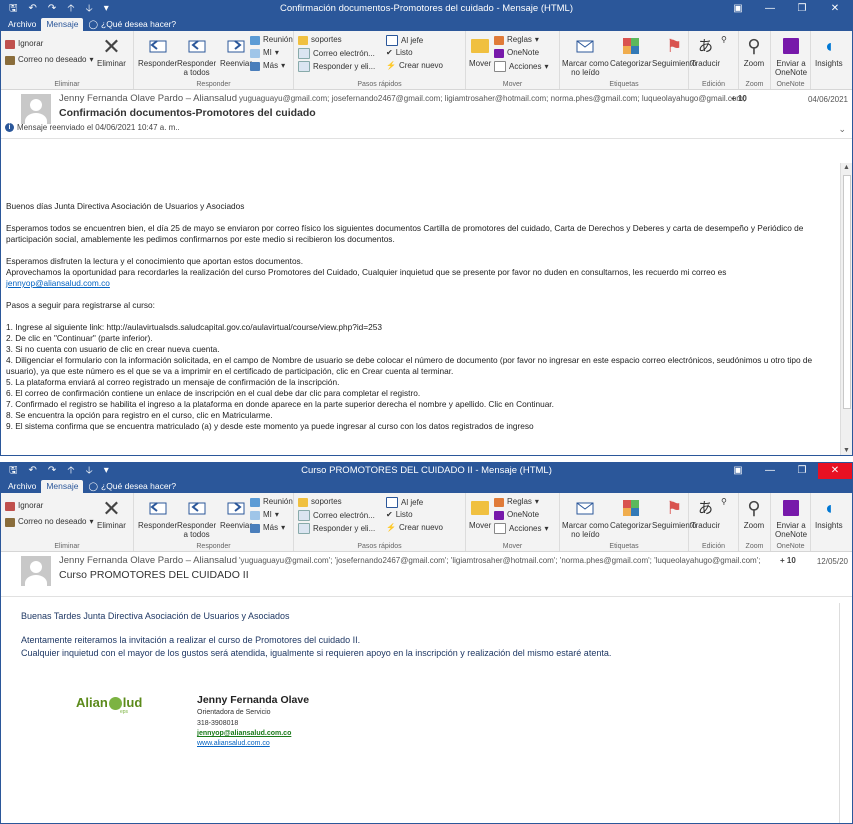 The image size is (853, 824). I want to click on meeting-icon, so click(255, 502).